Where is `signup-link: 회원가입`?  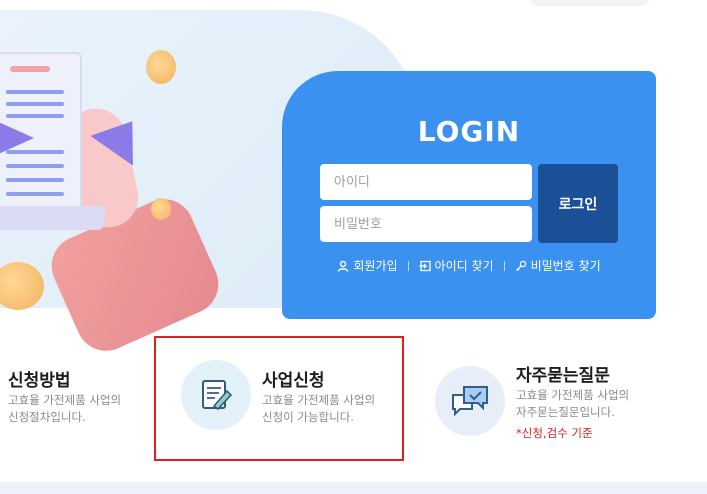
signup-link: 회원가입 is located at coordinates (367, 265).